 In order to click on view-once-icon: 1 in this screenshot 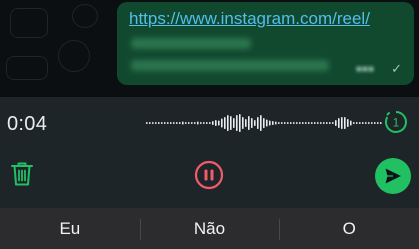, I will do `click(396, 122)`.